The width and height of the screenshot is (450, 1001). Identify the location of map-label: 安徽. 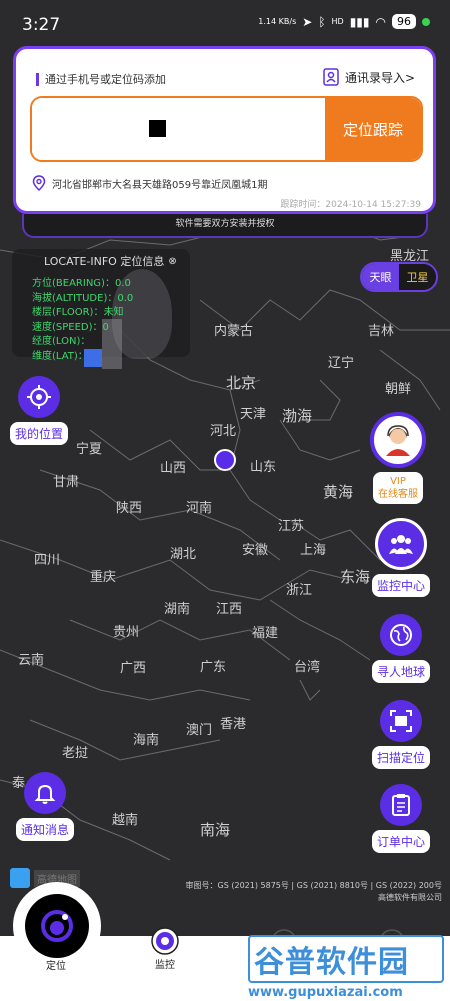
(255, 550).